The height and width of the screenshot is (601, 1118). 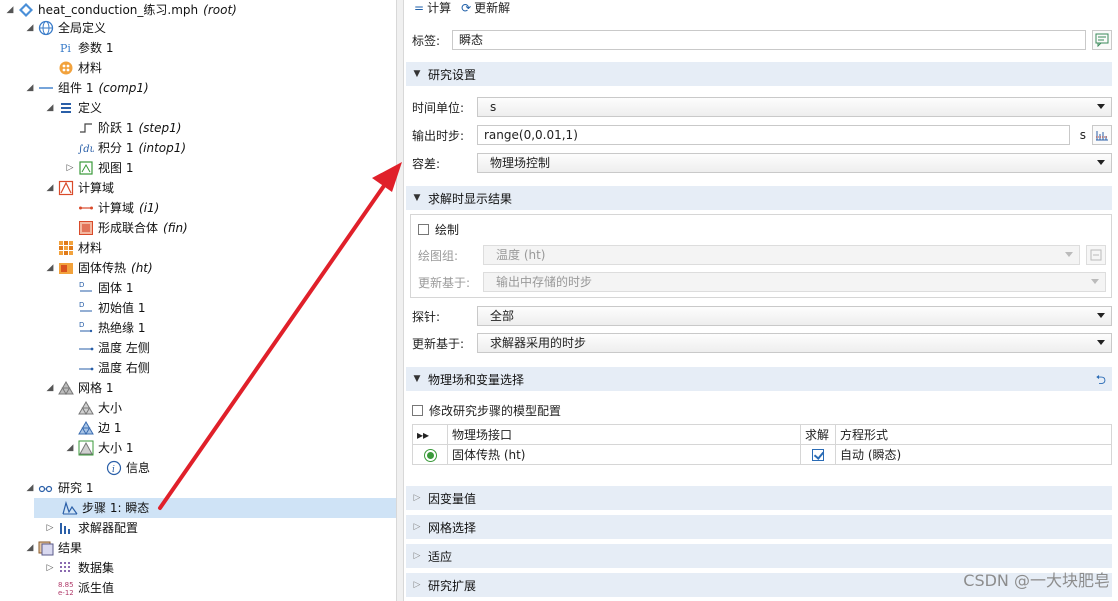 What do you see at coordinates (773, 135) in the screenshot?
I see `output-times-input: range(0,0.01,1)` at bounding box center [773, 135].